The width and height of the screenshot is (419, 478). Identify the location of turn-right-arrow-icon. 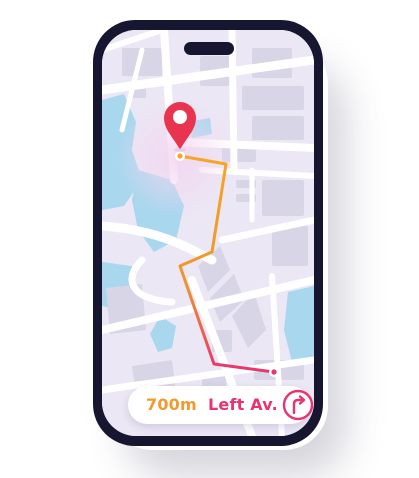
(297, 405).